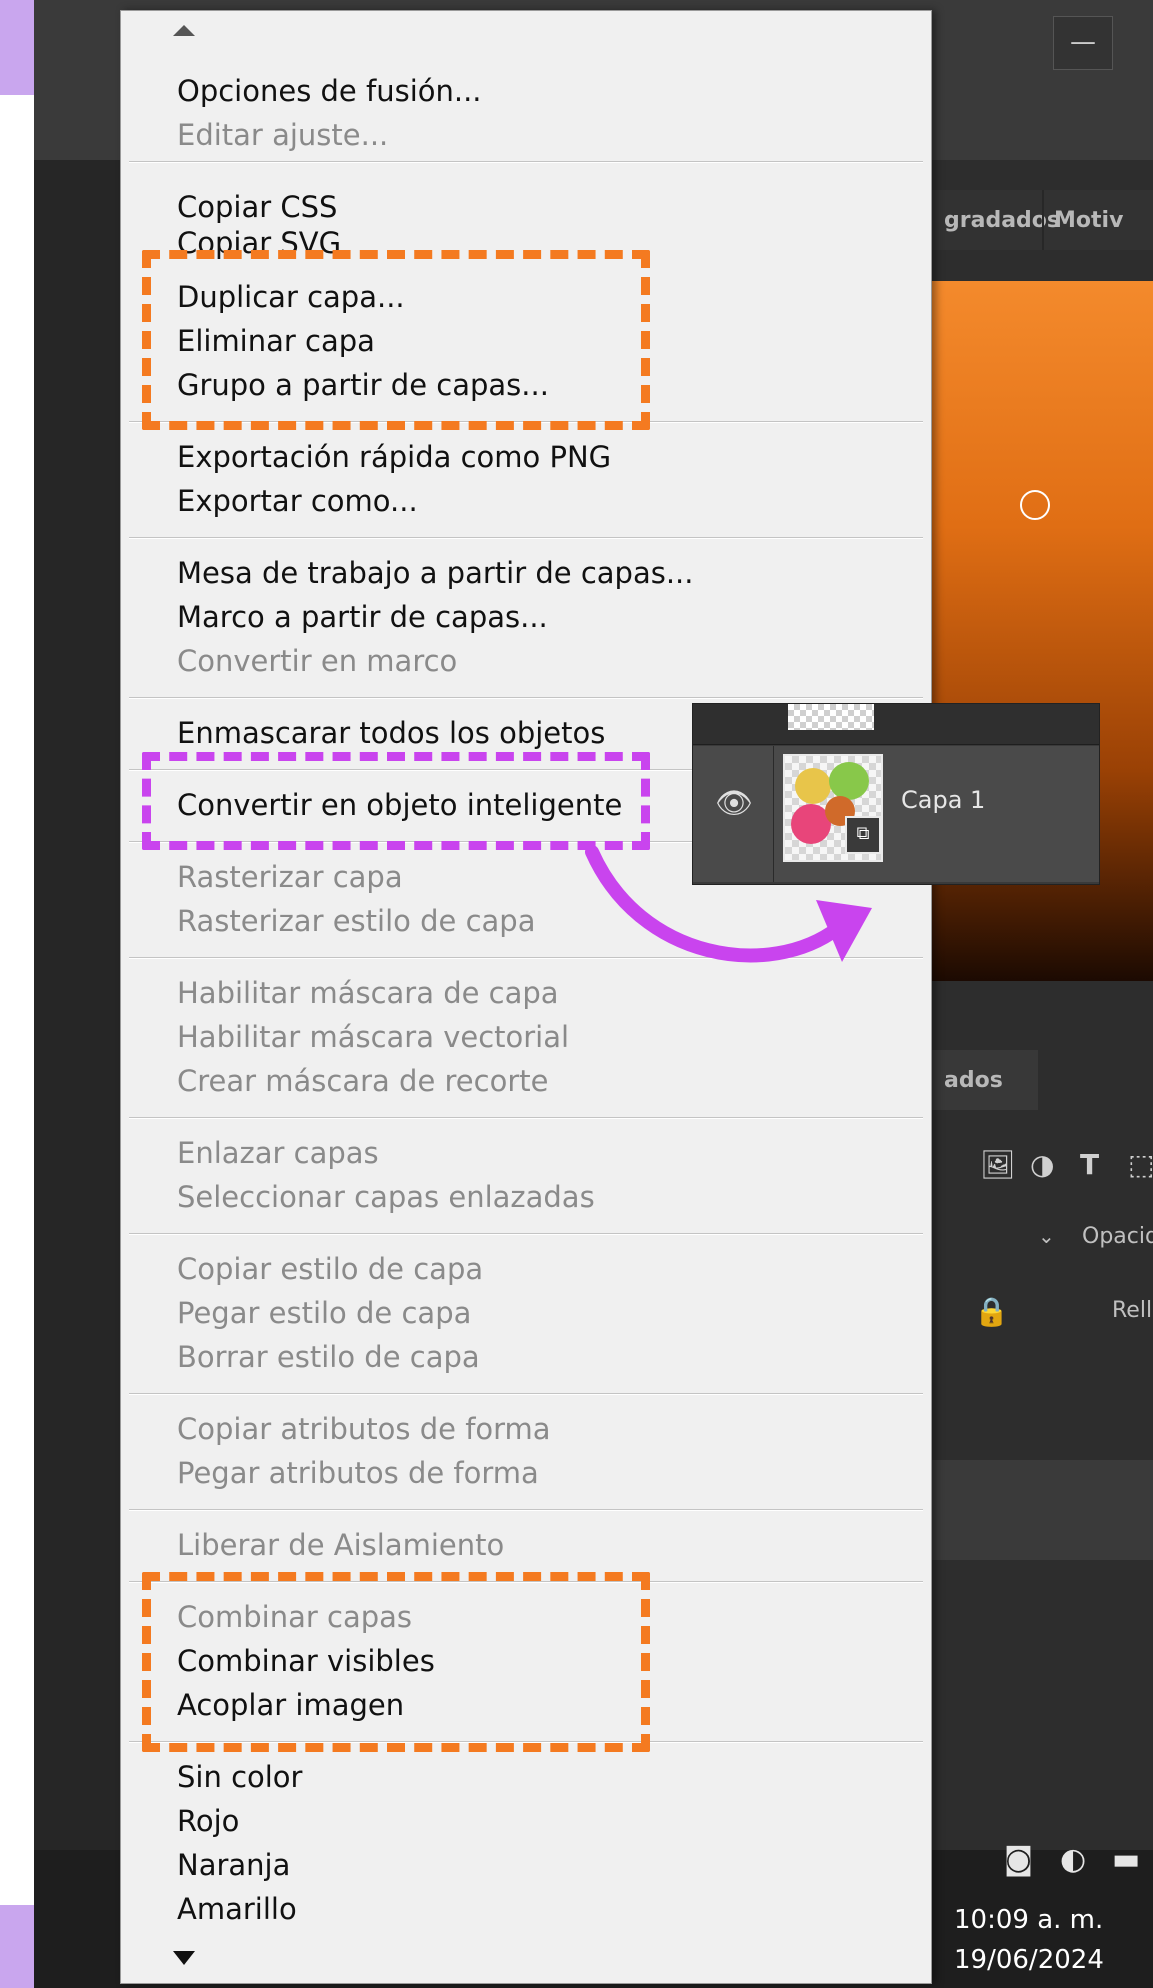  Describe the element at coordinates (943, 800) in the screenshot. I see `layer-name: Capa 1` at that location.